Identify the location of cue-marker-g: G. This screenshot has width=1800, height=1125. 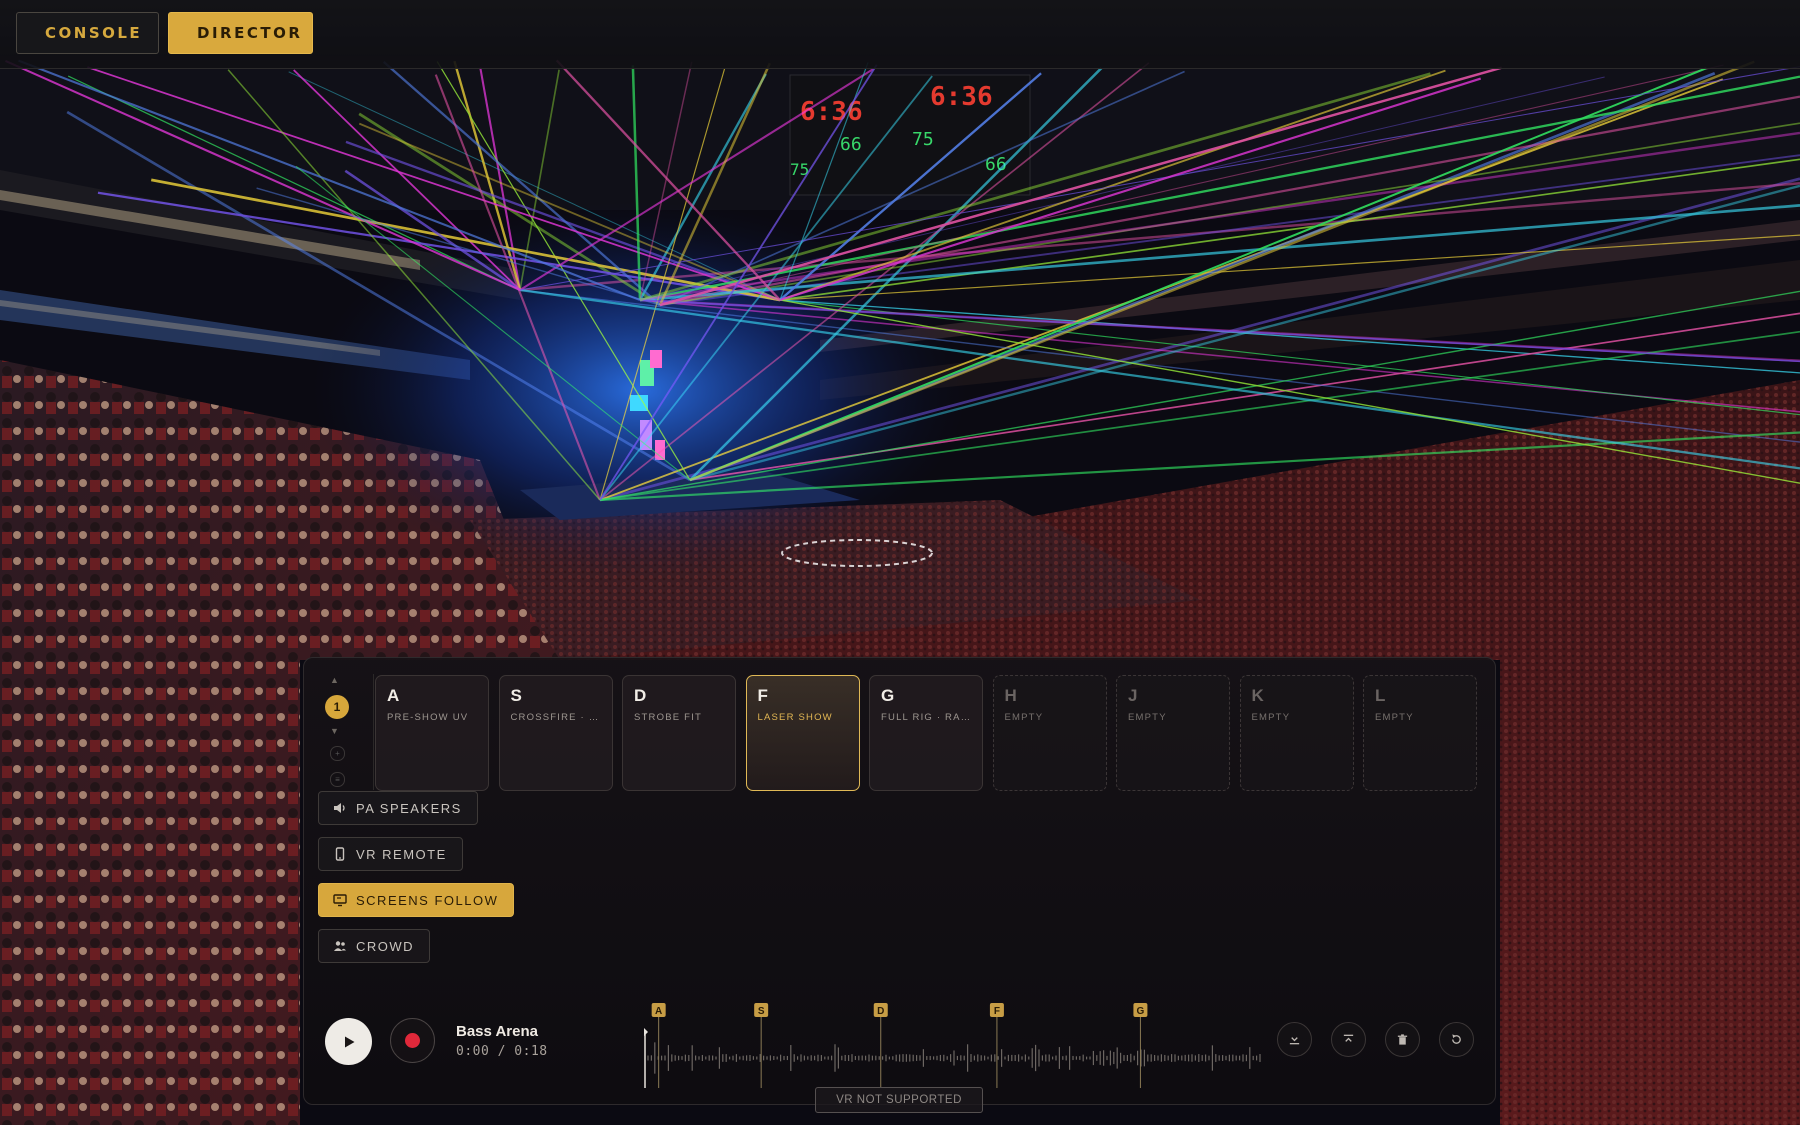
(1140, 1045).